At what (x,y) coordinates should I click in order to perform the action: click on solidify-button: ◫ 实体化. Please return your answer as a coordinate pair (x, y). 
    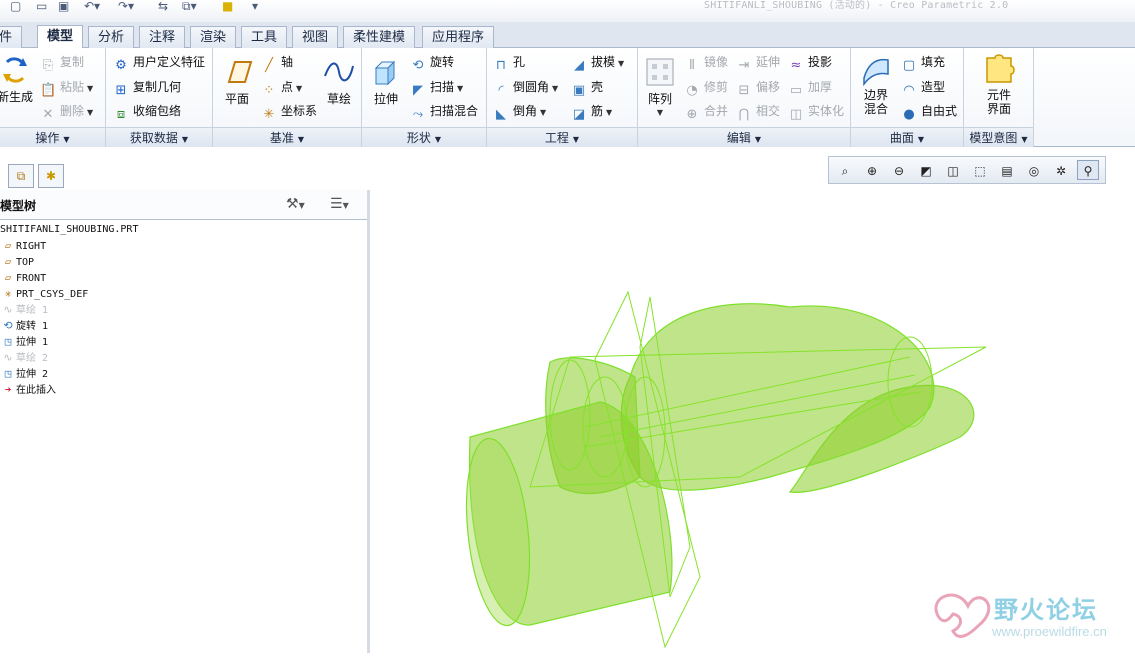
    Looking at the image, I should click on (816, 112).